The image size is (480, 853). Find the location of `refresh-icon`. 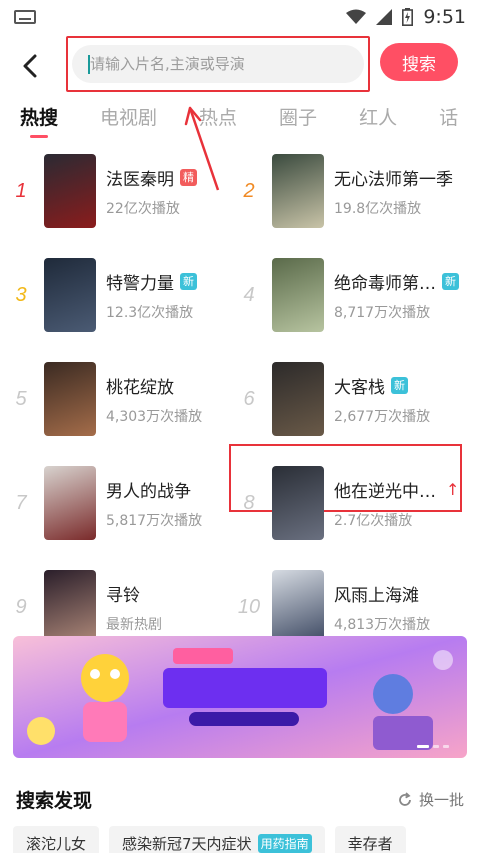

refresh-icon is located at coordinates (405, 798).